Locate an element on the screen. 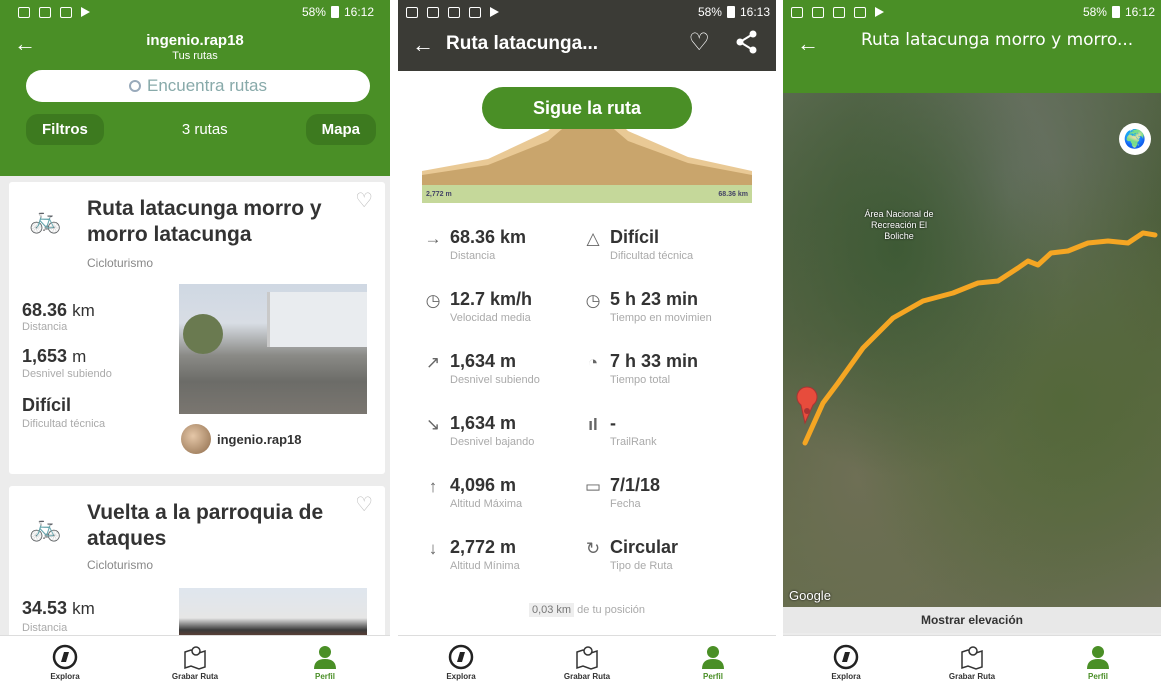 The height and width of the screenshot is (683, 1161). username-title: ingenio.rap18 is located at coordinates (195, 40).